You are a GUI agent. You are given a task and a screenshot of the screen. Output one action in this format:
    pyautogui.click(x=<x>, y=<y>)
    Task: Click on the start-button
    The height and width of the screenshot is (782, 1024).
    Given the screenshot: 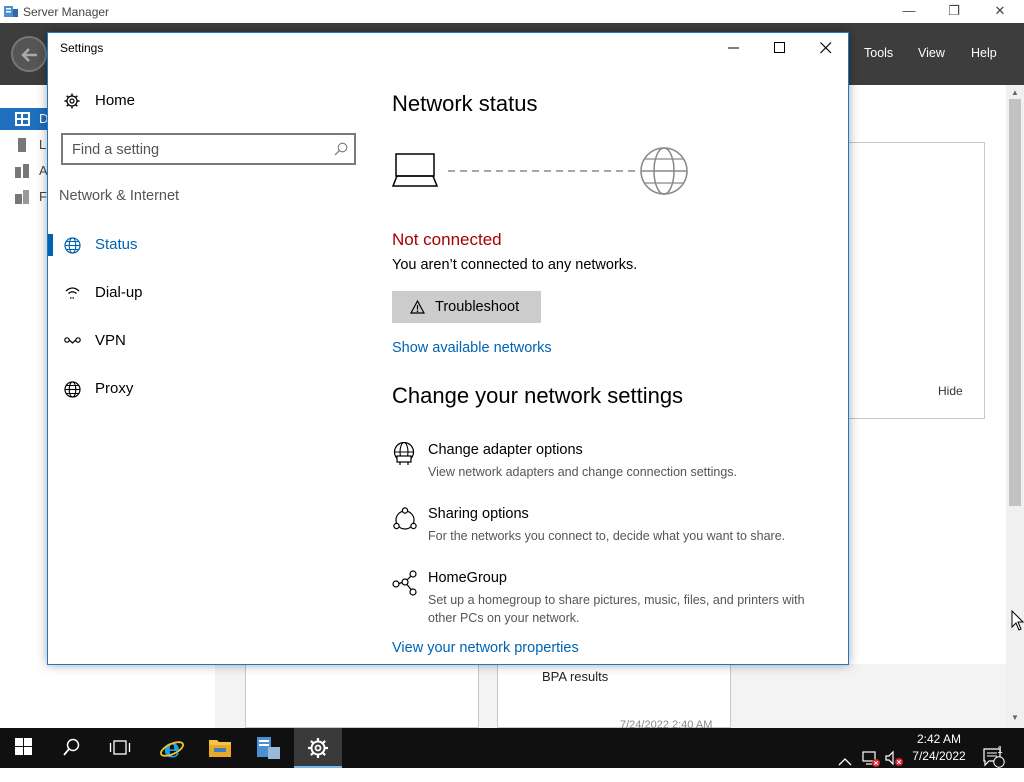 What is the action you would take?
    pyautogui.click(x=24, y=748)
    